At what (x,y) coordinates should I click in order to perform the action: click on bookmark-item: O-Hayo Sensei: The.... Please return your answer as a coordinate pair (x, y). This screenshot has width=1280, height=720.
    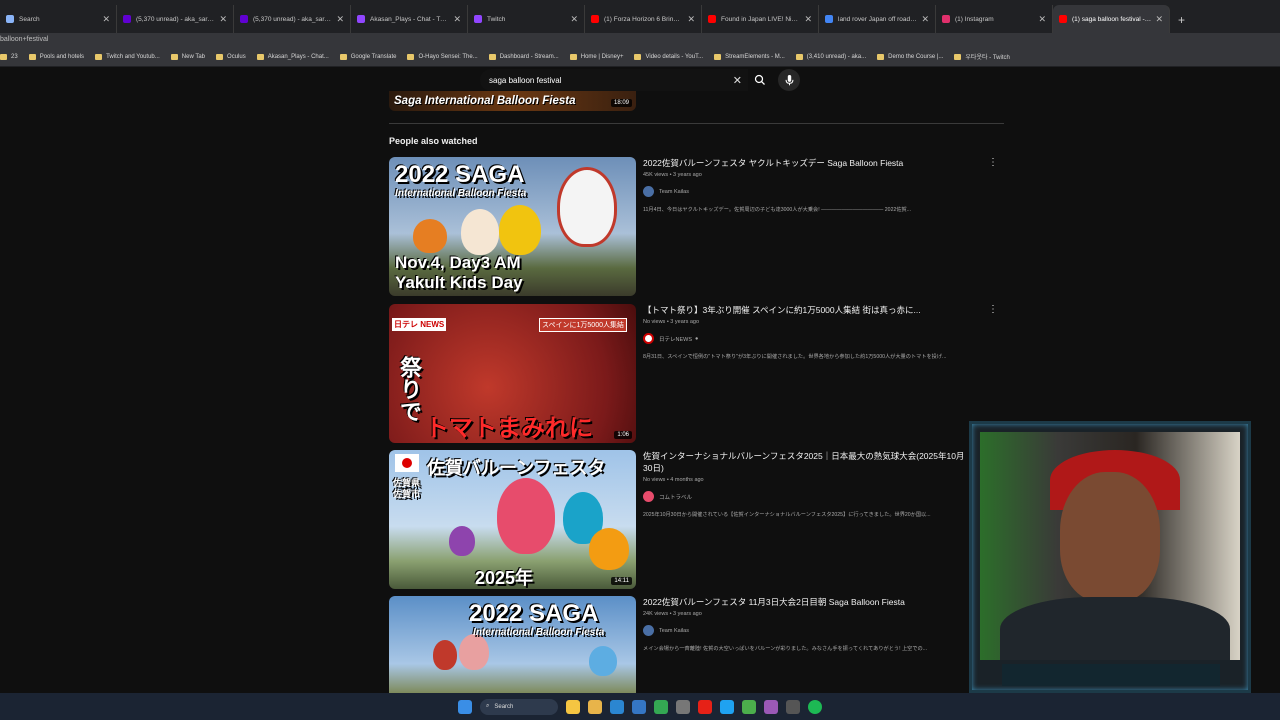
    Looking at the image, I should click on (442, 56).